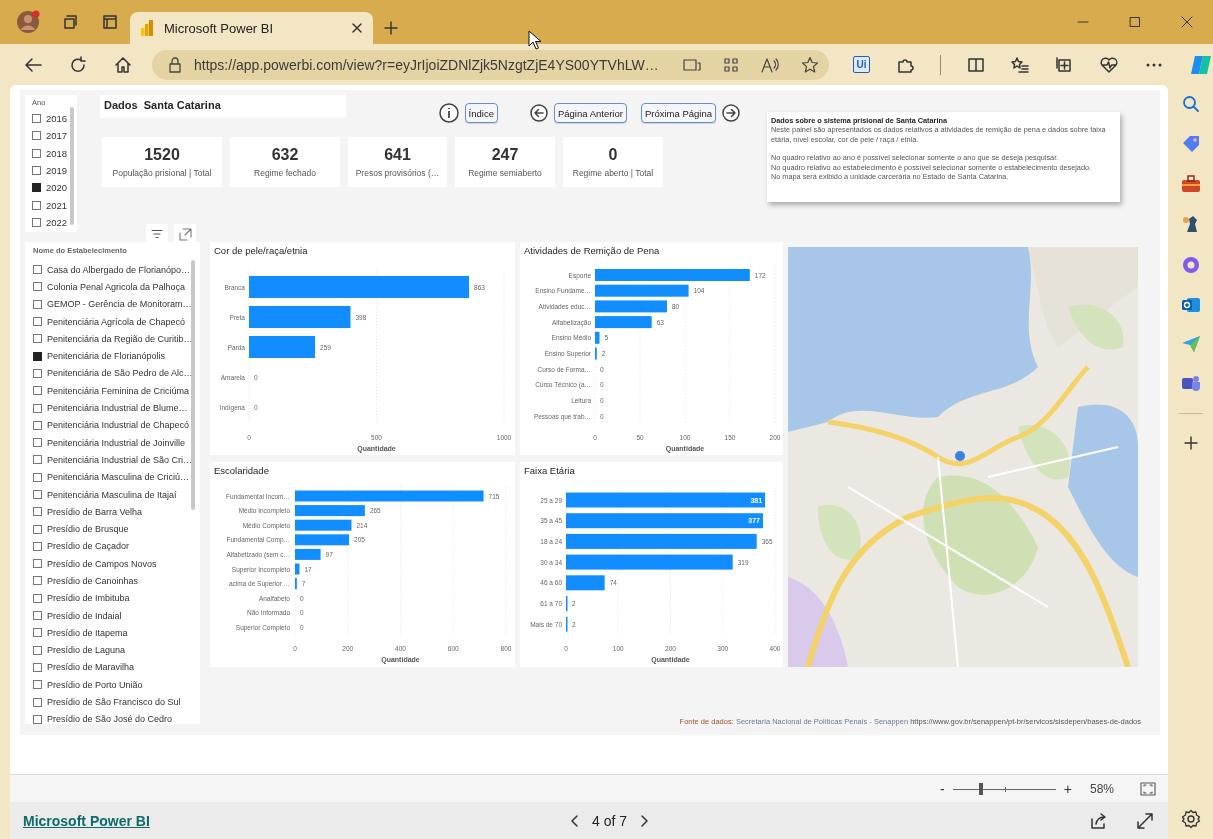  I want to click on read-aloud-icon, so click(770, 64).